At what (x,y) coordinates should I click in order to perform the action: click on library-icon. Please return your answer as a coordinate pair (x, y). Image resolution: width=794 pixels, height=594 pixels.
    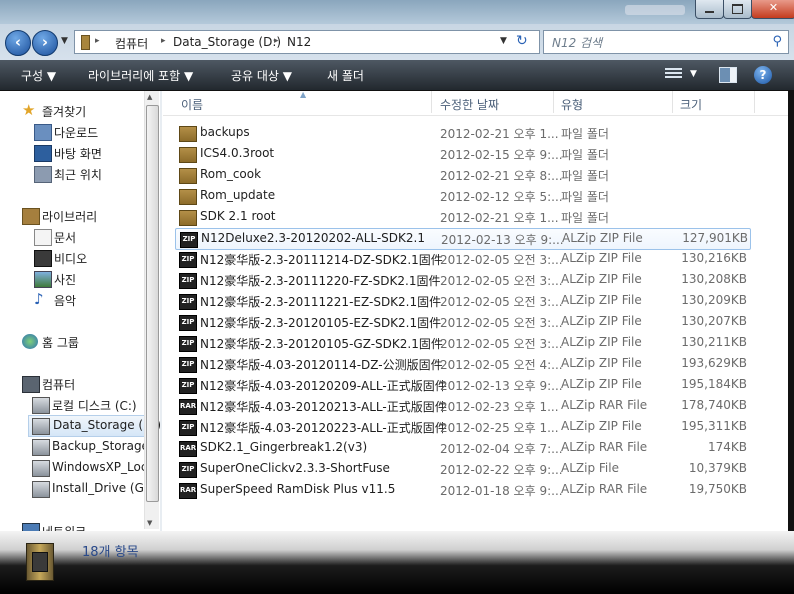
    Looking at the image, I should click on (31, 216).